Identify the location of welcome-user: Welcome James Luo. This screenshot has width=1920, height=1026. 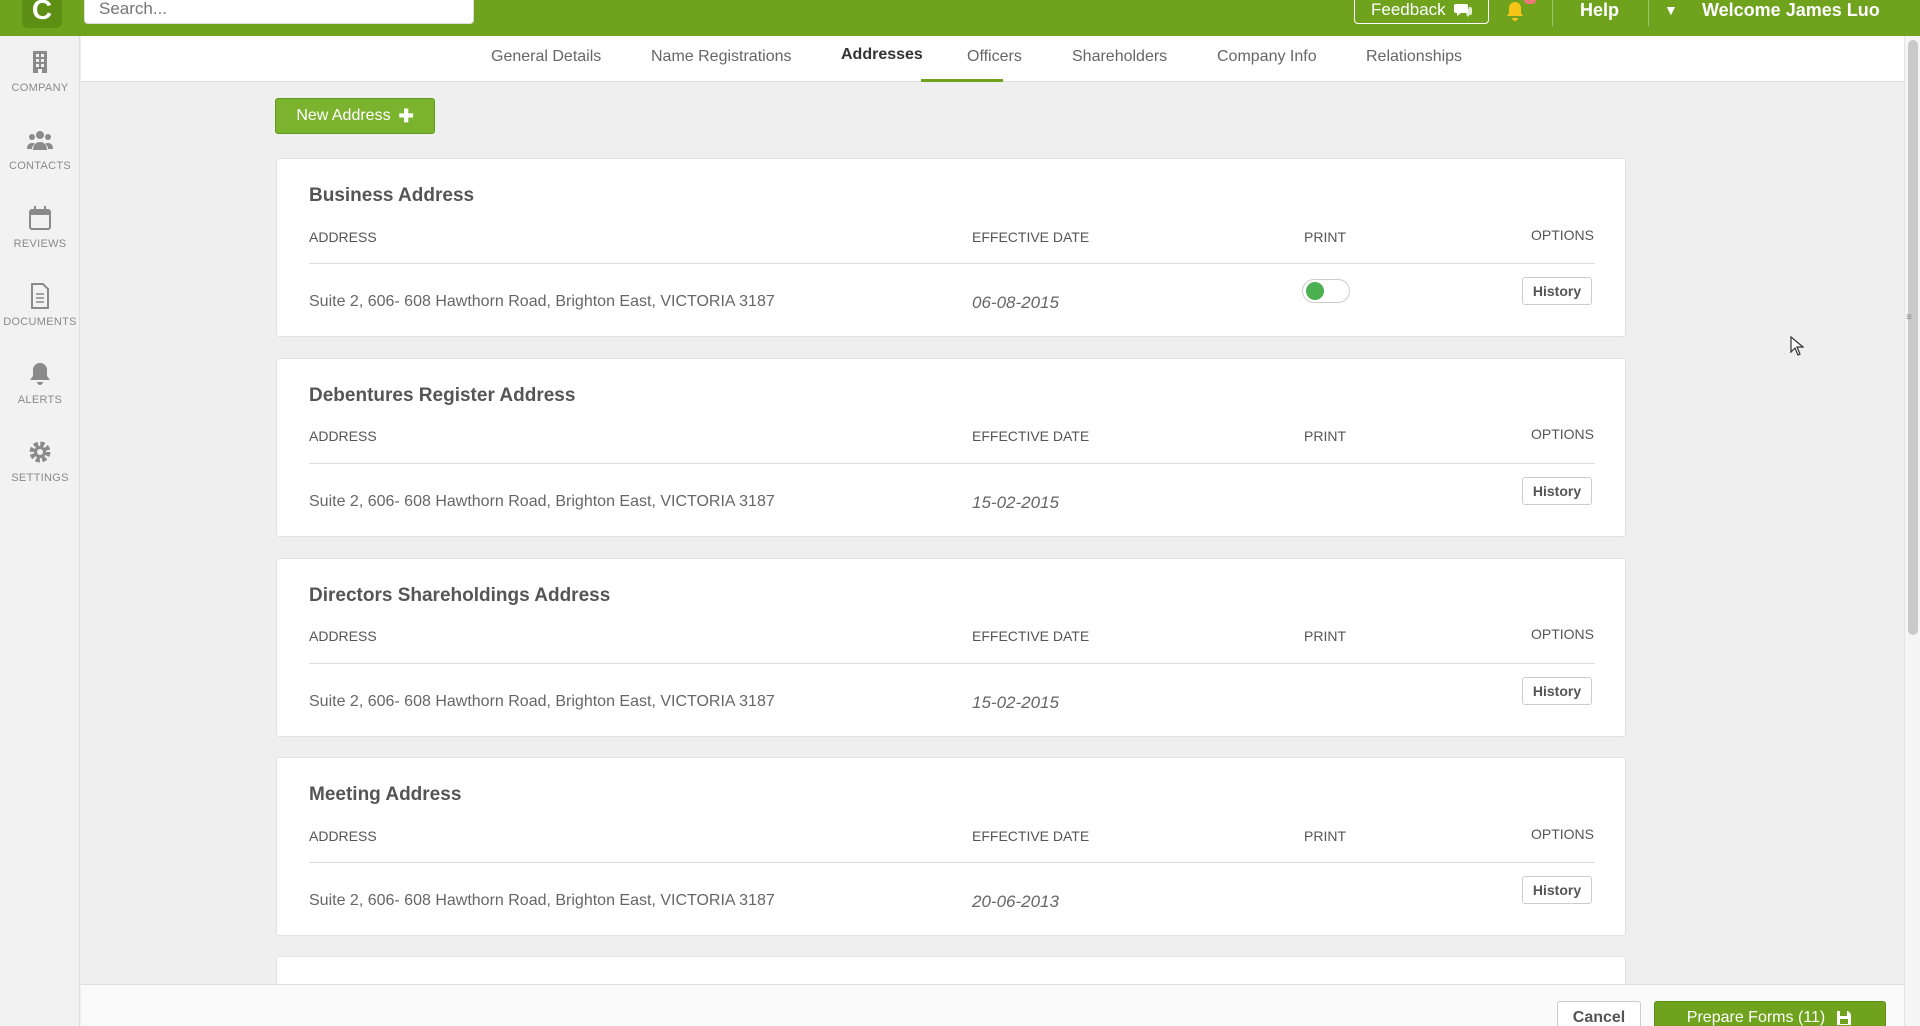
(1791, 10).